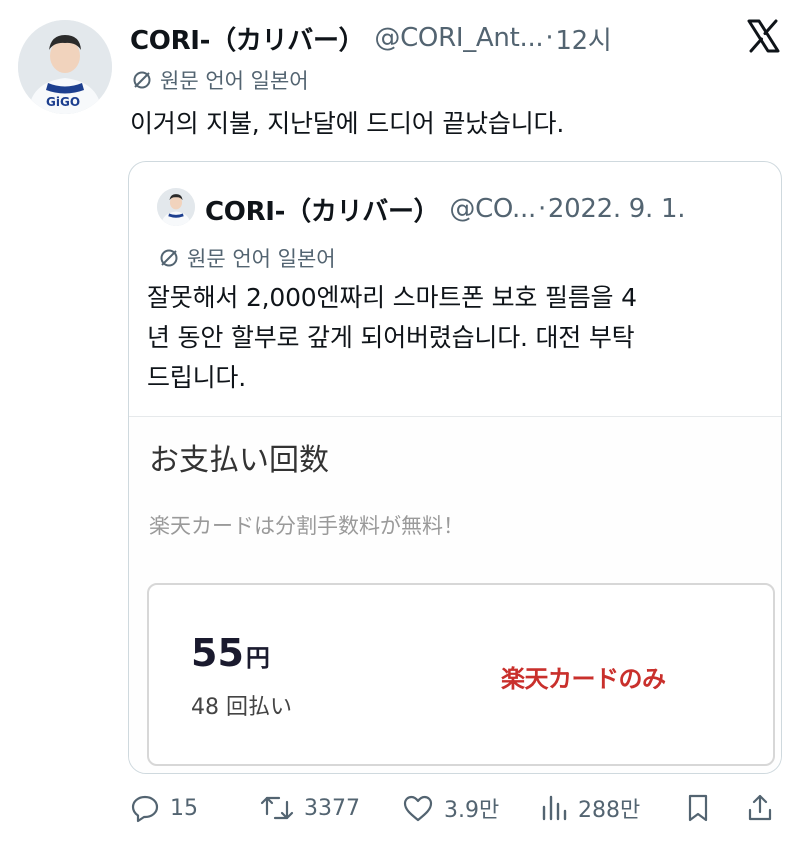 The width and height of the screenshot is (800, 860). What do you see at coordinates (239, 460) in the screenshot?
I see `payment-count-title: お支払い回数` at bounding box center [239, 460].